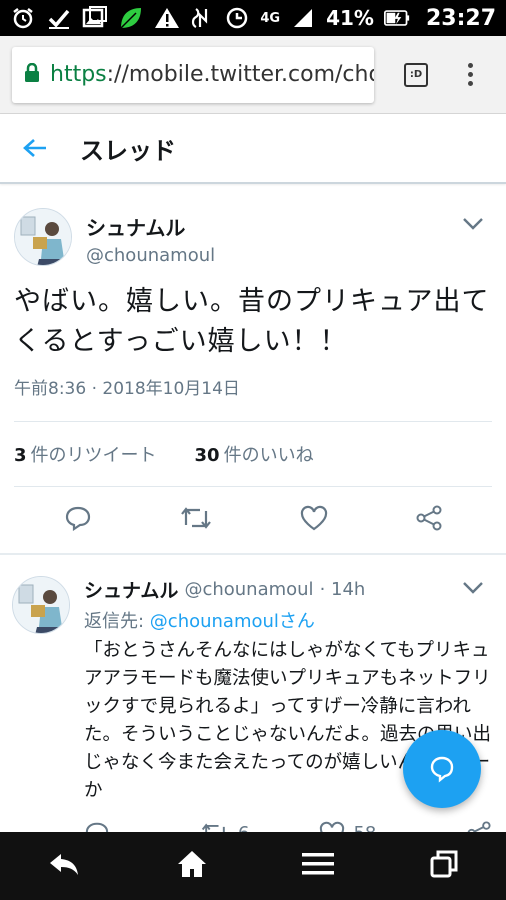  I want to click on tweet-timestamp: 午前8:36 · 2018年10月14日, so click(253, 380).